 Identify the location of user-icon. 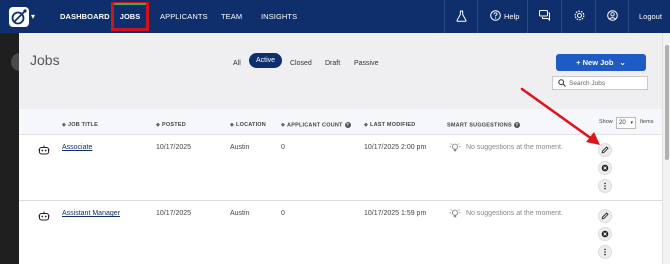
(612, 15).